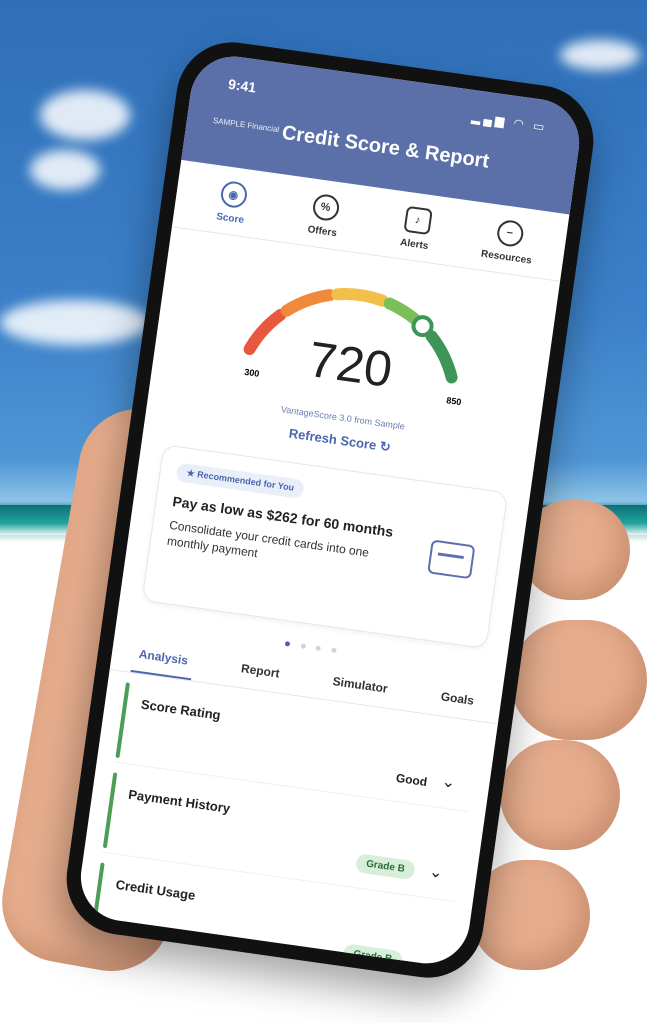  What do you see at coordinates (510, 233) in the screenshot?
I see `resources-icon: −` at bounding box center [510, 233].